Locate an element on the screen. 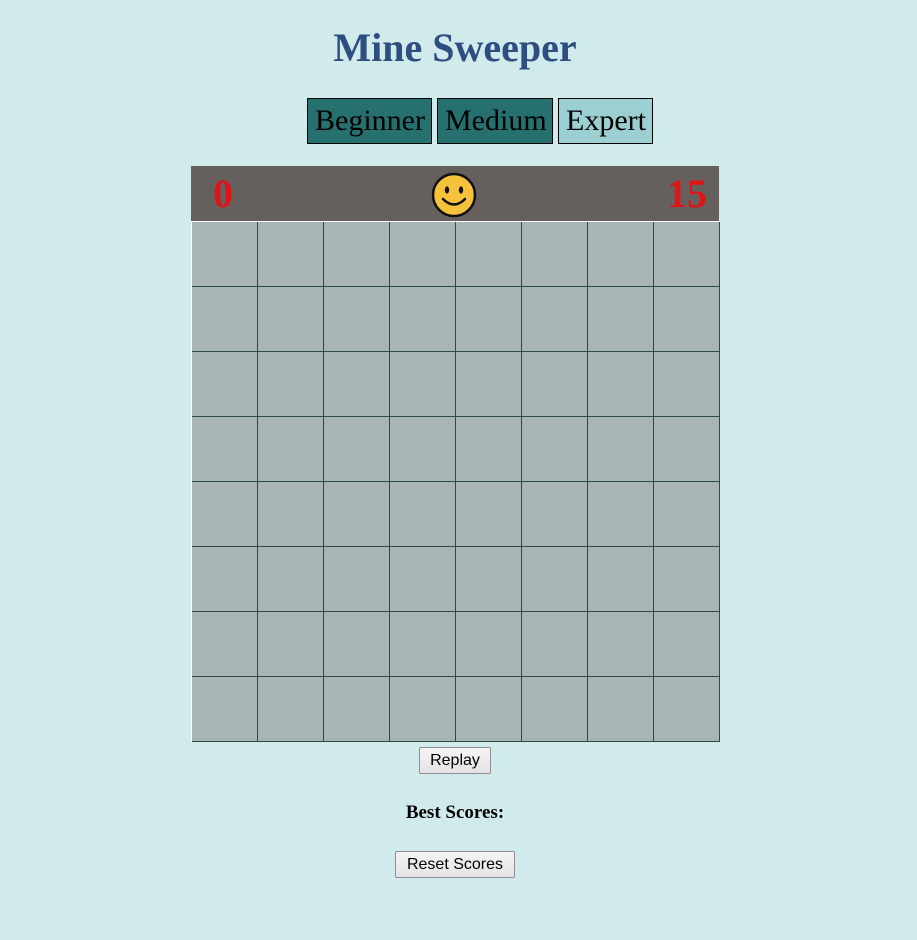  timer-counter: 15 is located at coordinates (687, 193).